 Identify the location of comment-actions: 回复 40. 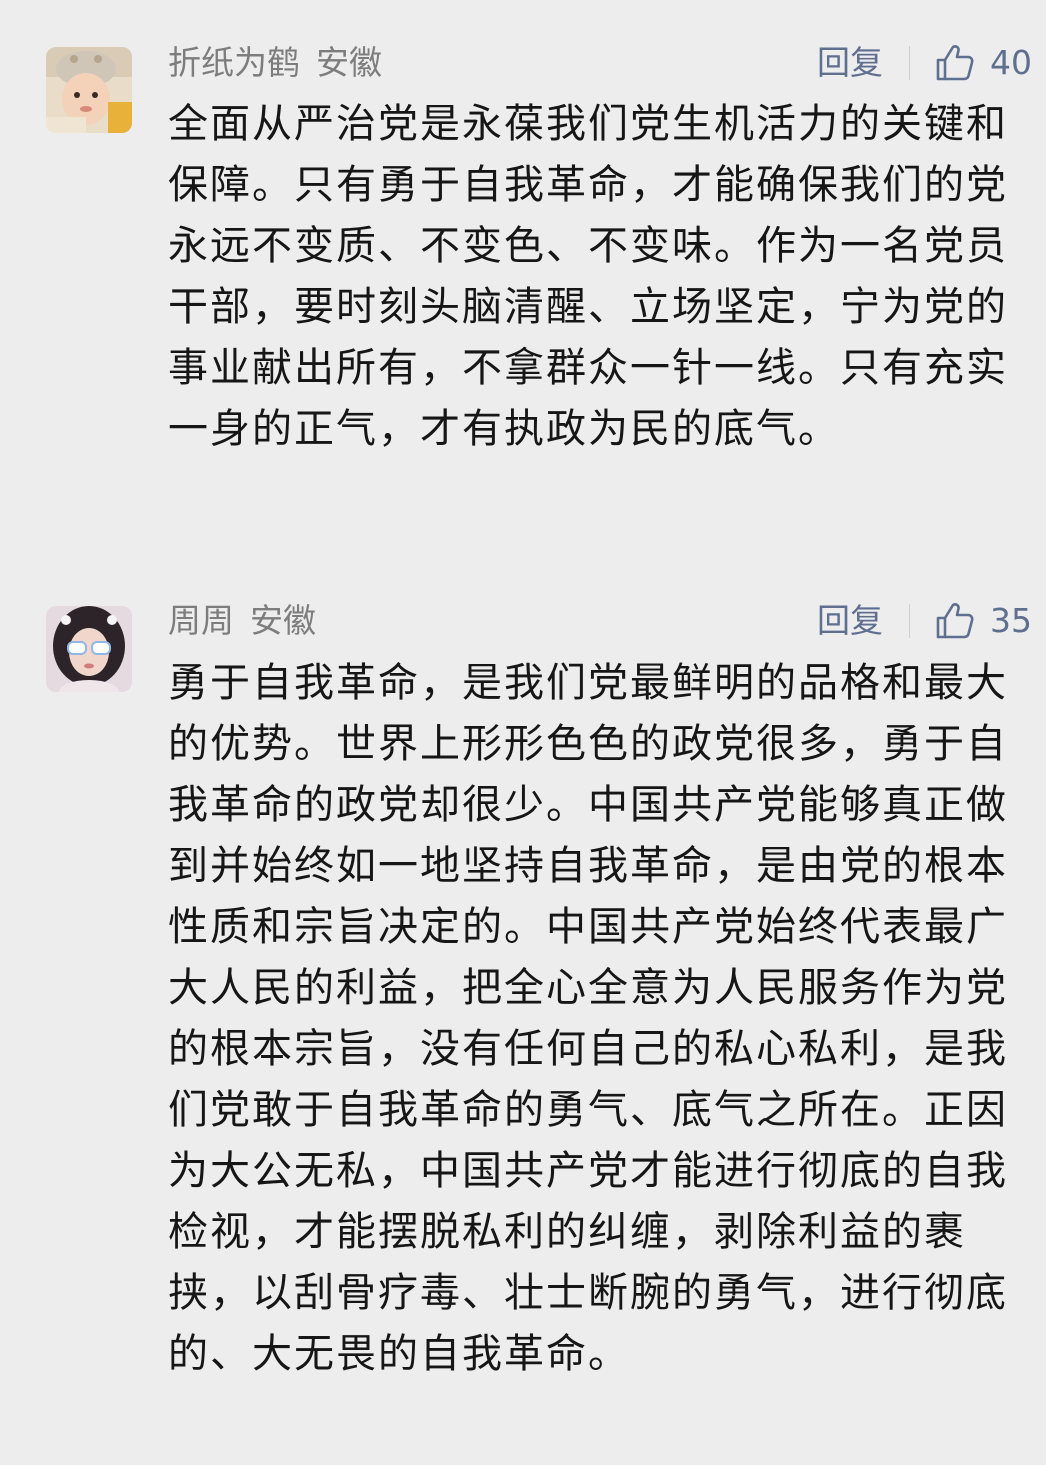
(924, 63).